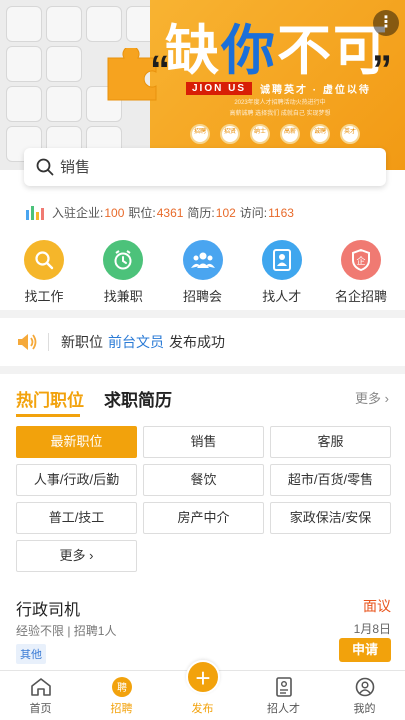 This screenshot has height=720, width=405. I want to click on banner-circle: 招贤, so click(230, 134).